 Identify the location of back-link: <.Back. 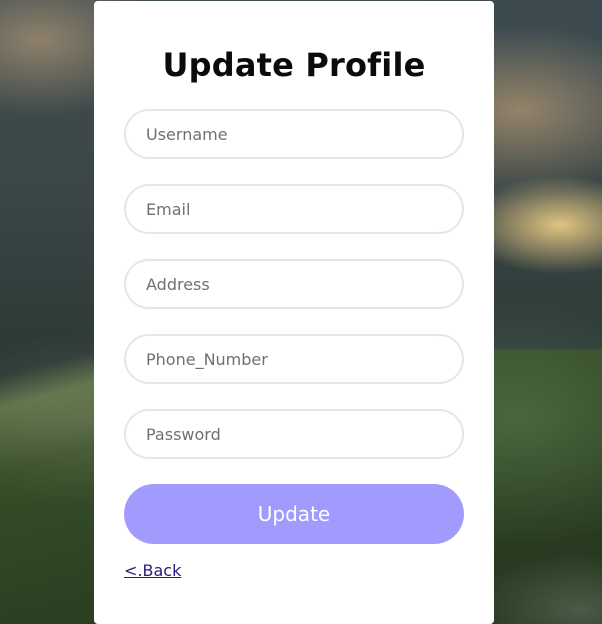
(152, 570).